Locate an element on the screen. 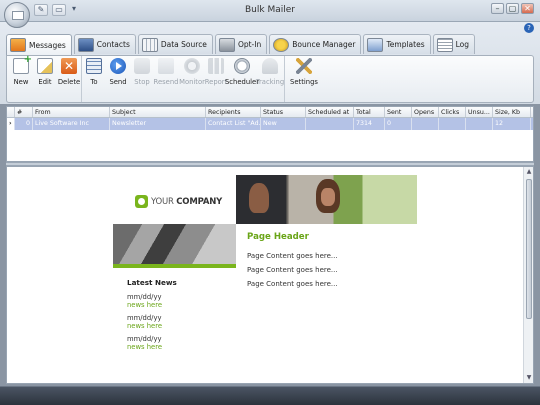  toolbar-group-tools: Monitor Report Scheduler Tracking is located at coordinates (232, 79).